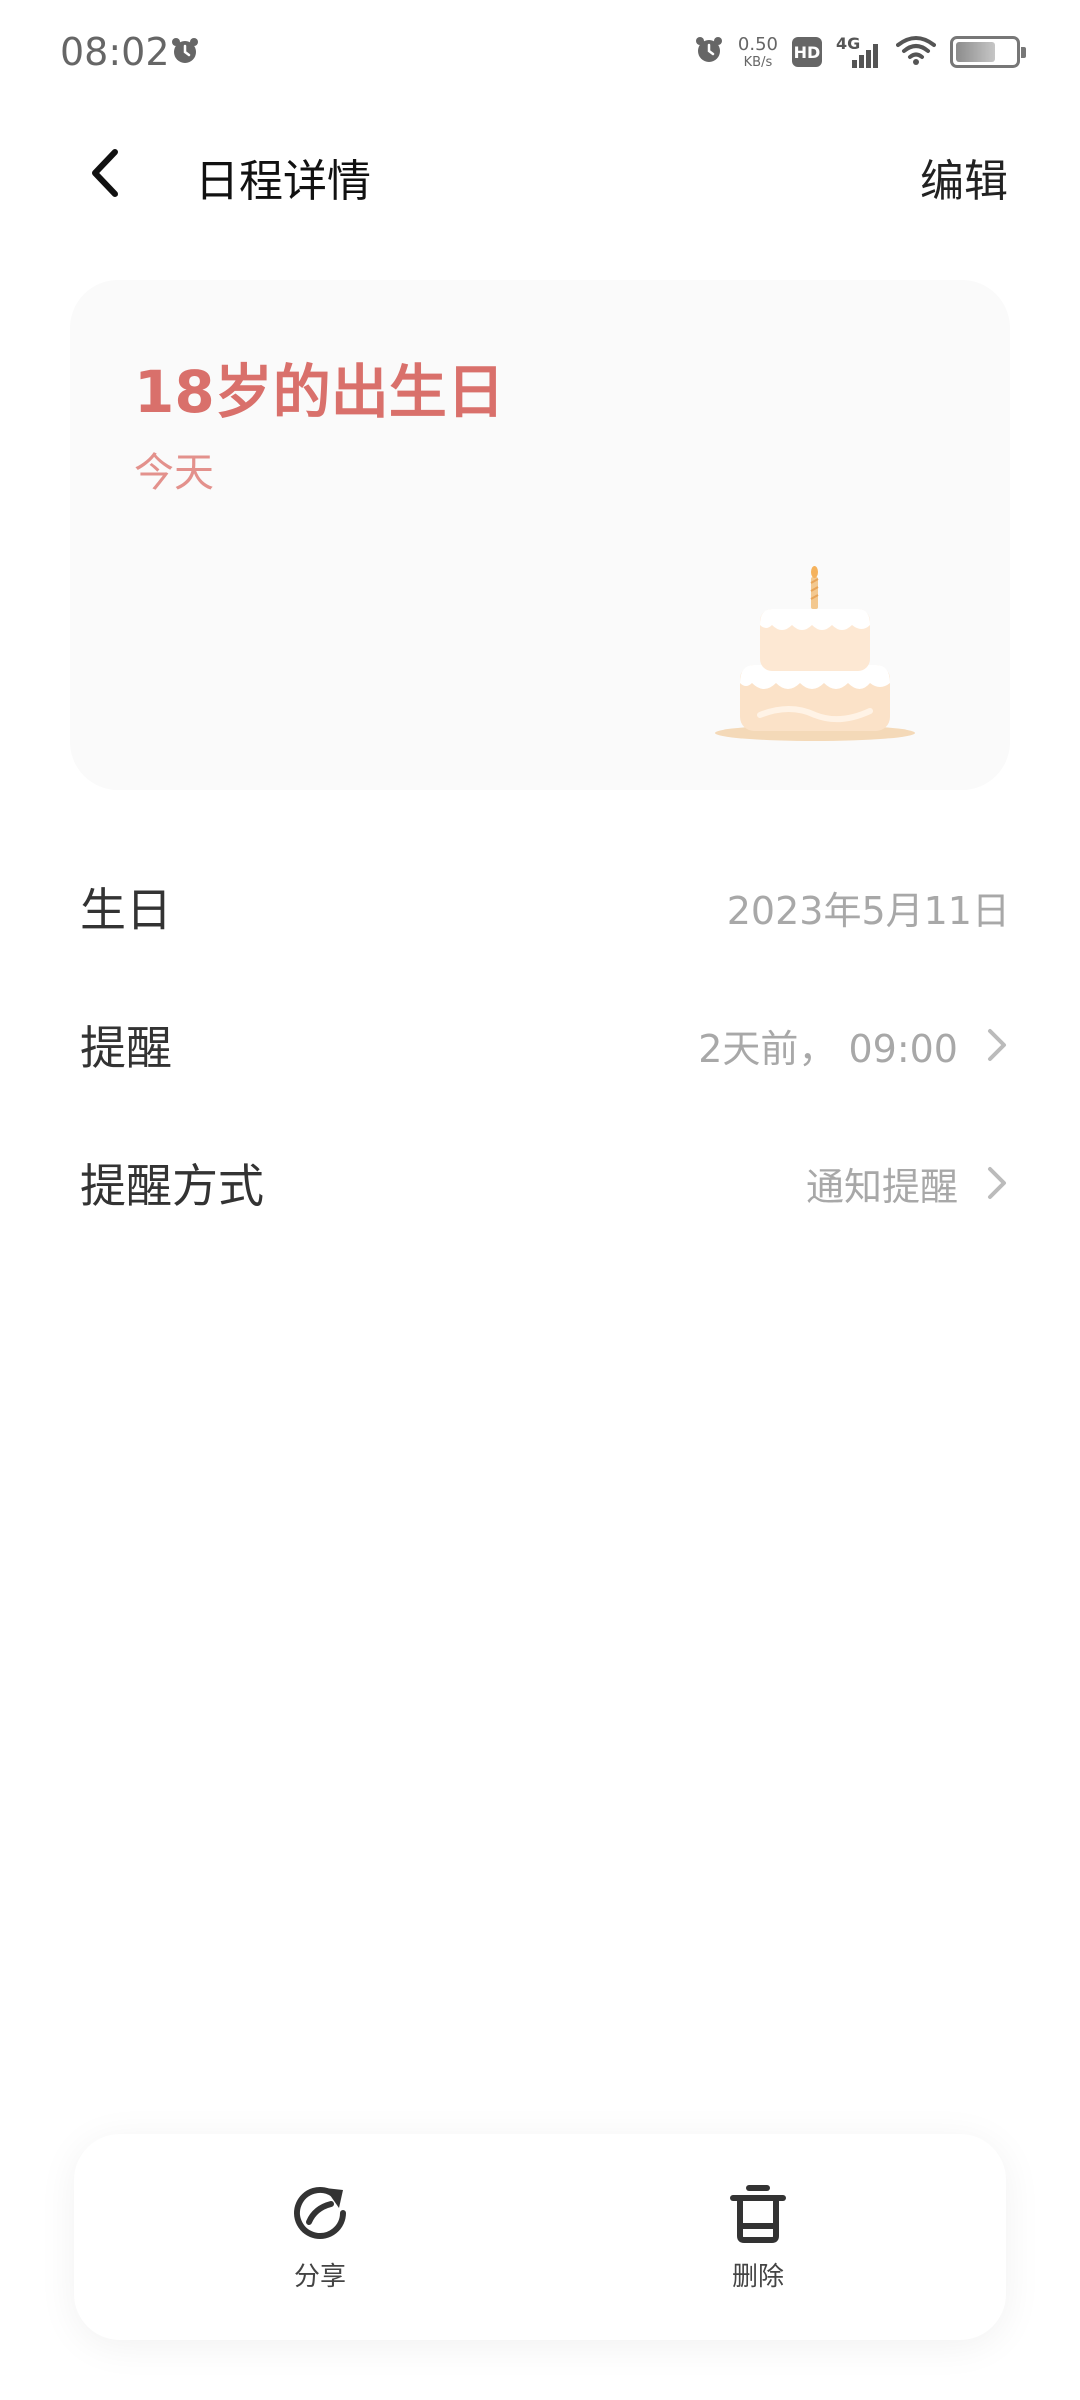  What do you see at coordinates (283, 181) in the screenshot?
I see `page-title: 日程详情` at bounding box center [283, 181].